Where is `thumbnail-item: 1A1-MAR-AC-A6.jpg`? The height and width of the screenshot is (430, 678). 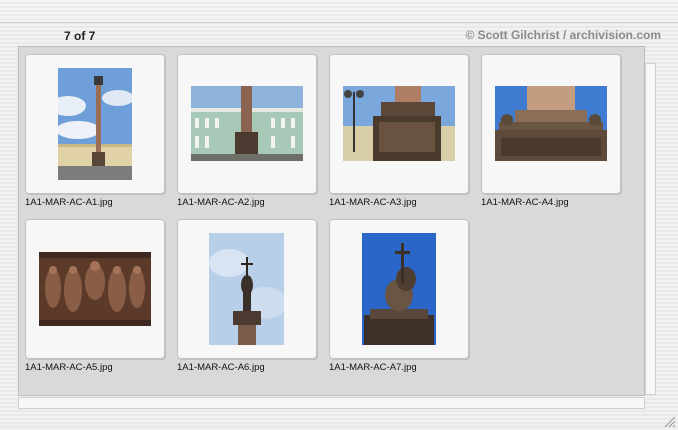
thumbnail-item: 1A1-MAR-AC-A6.jpg is located at coordinates (247, 299).